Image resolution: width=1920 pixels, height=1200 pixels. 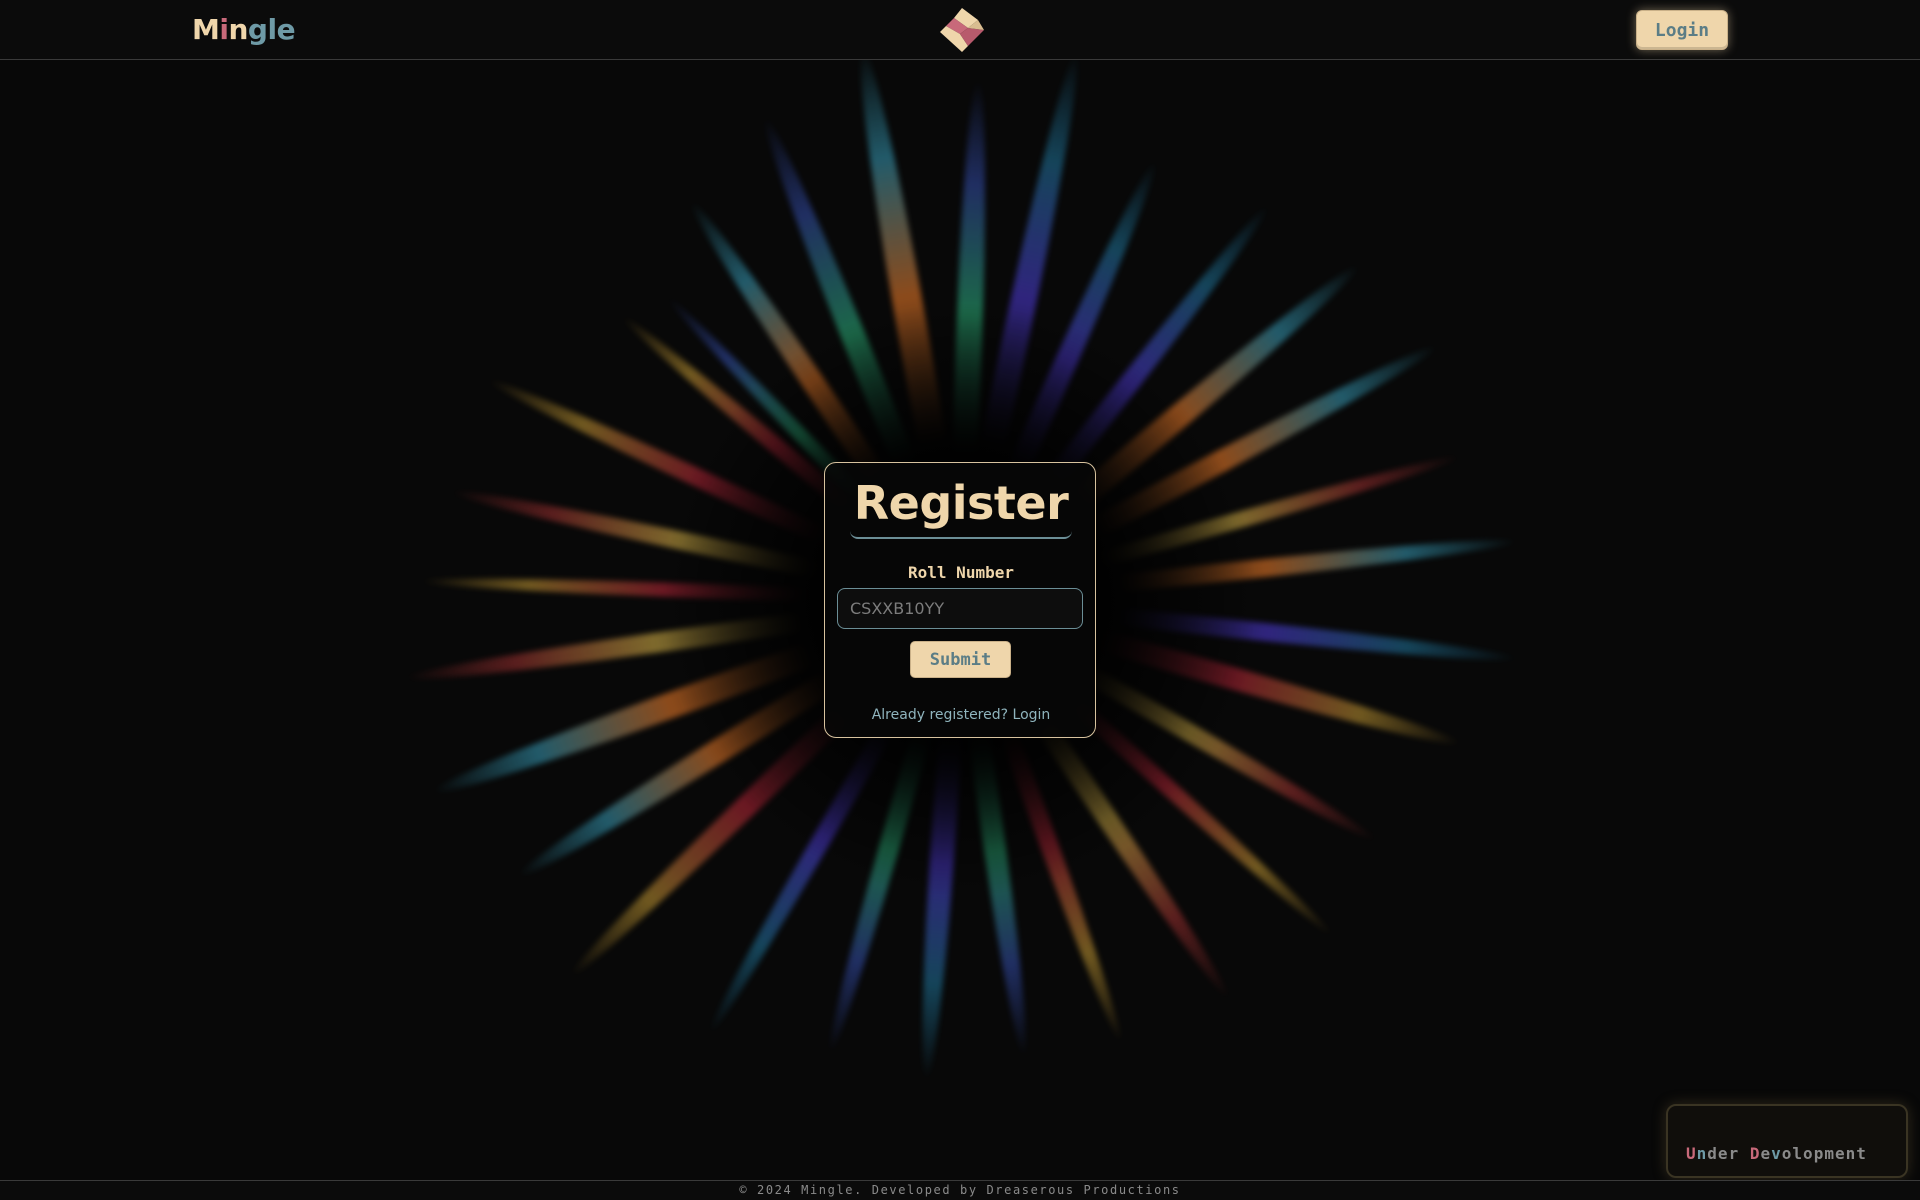 What do you see at coordinates (1829, 1153) in the screenshot?
I see `status-letter: m` at bounding box center [1829, 1153].